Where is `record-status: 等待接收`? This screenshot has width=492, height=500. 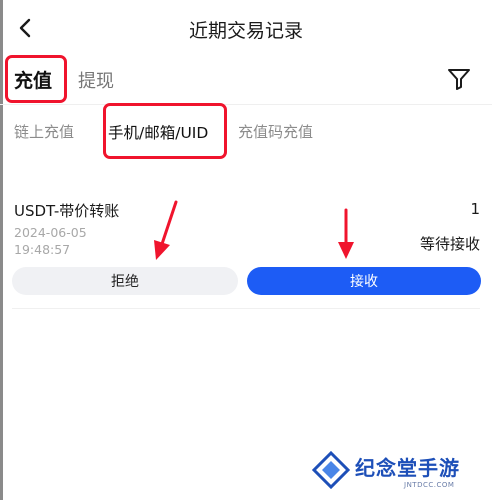 record-status: 等待接收 is located at coordinates (449, 244).